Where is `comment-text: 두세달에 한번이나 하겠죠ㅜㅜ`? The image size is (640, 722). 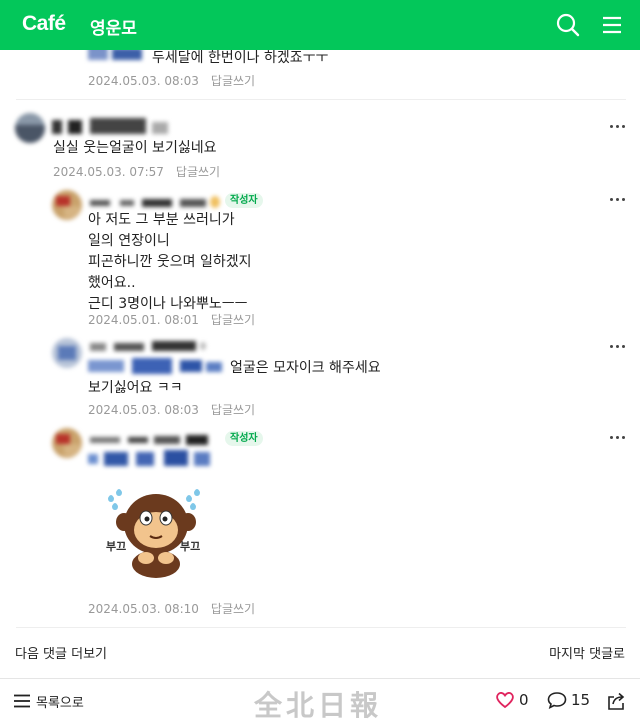 comment-text: 두세달에 한번이나 하겠죠ㅜㅜ is located at coordinates (240, 58).